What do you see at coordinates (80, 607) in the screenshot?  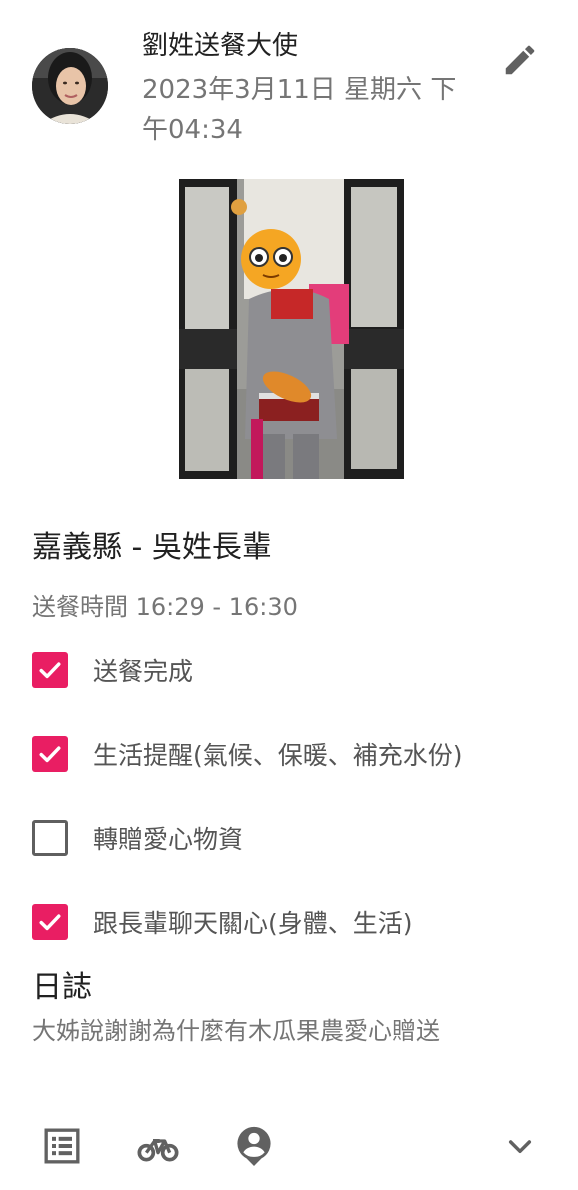 I see `delivery-time-label: 送餐時間` at bounding box center [80, 607].